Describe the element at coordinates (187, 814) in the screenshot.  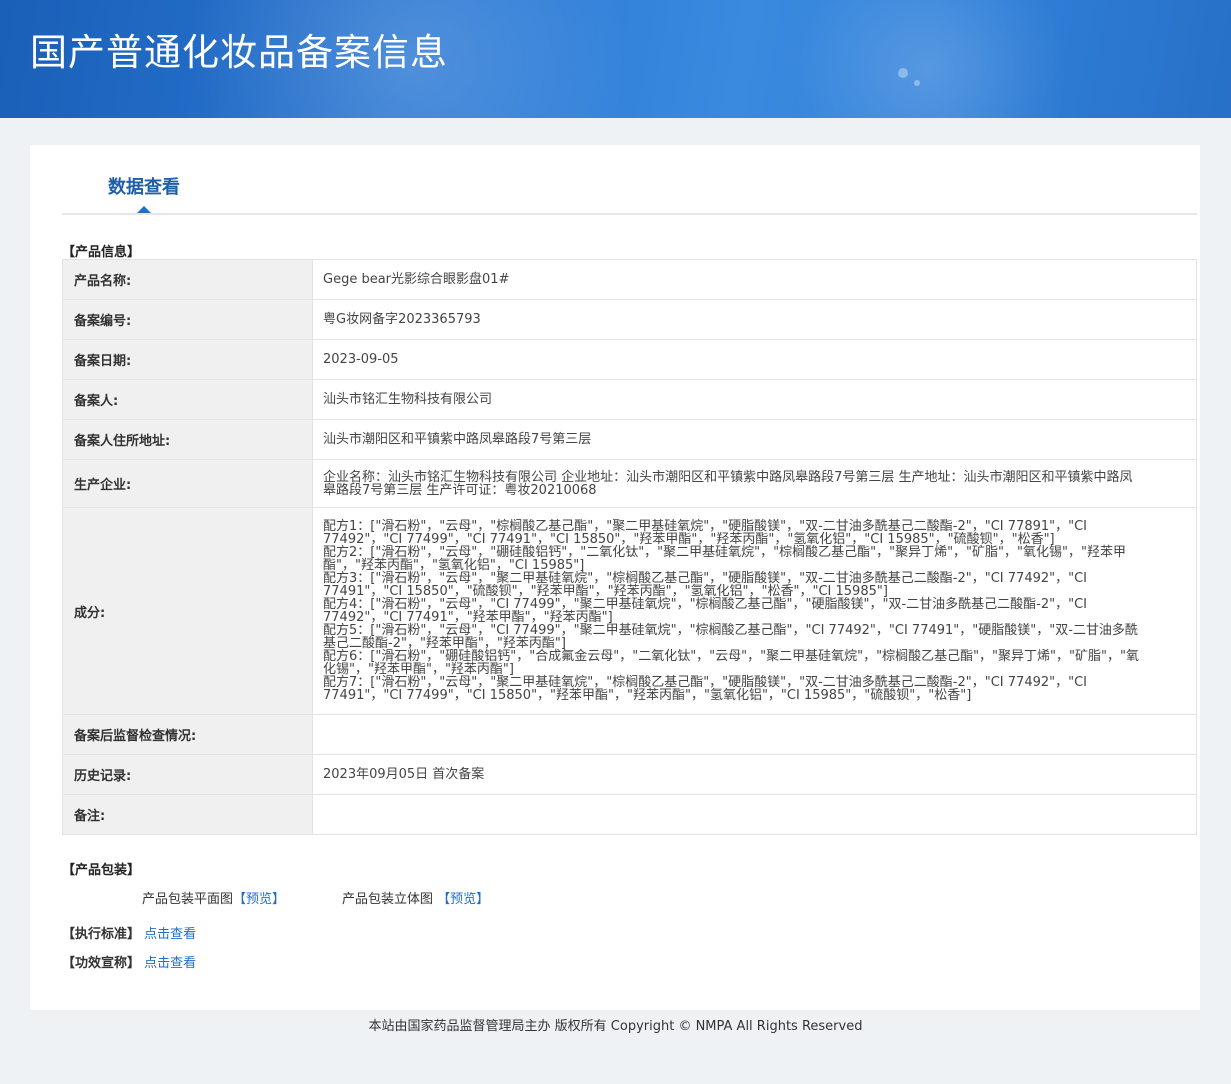
I see `row-key: 备注:` at that location.